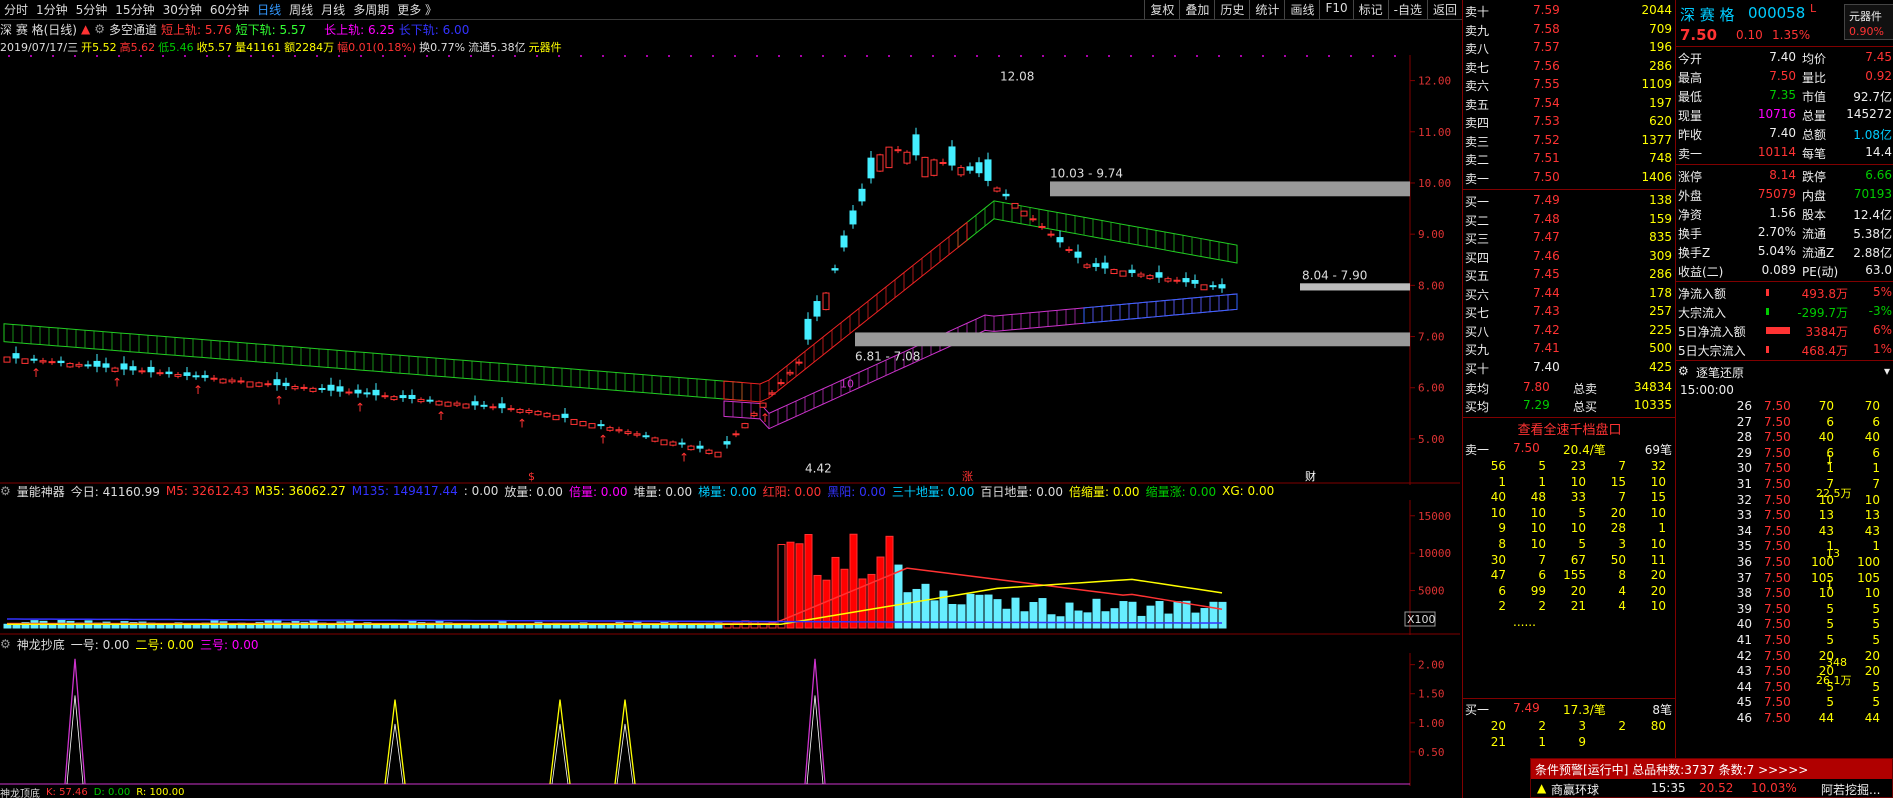  I want to click on sub-tick-label: 2.00, so click(1431, 665).